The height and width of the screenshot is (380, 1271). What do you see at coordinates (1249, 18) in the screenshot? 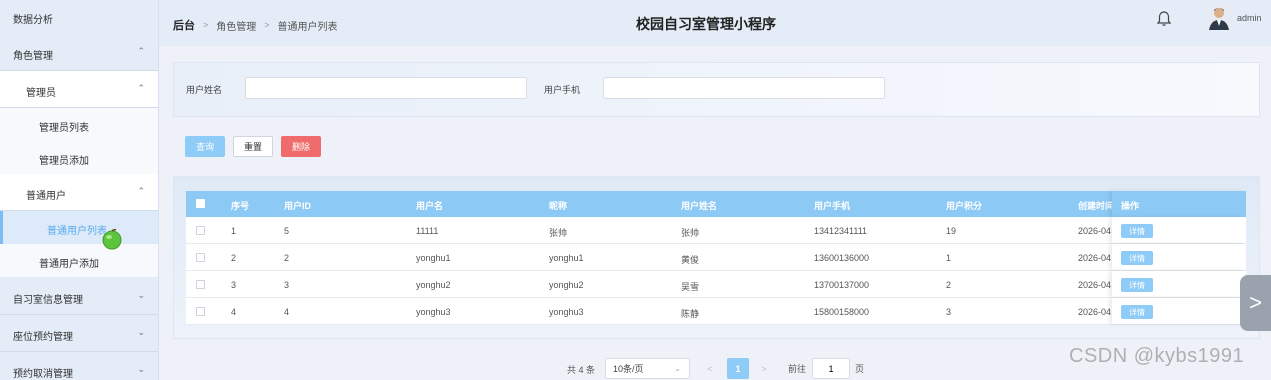
I see `user-name: admin` at bounding box center [1249, 18].